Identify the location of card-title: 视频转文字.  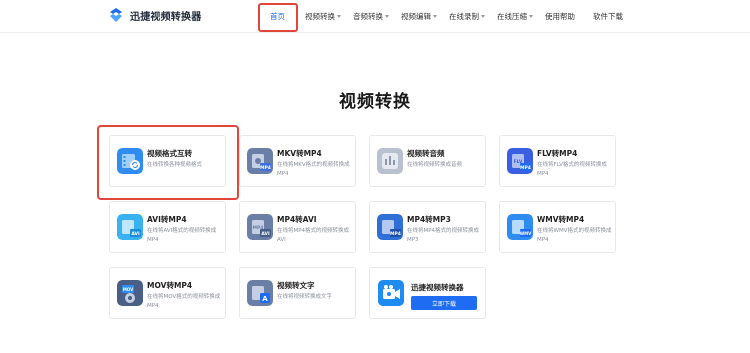
(296, 285).